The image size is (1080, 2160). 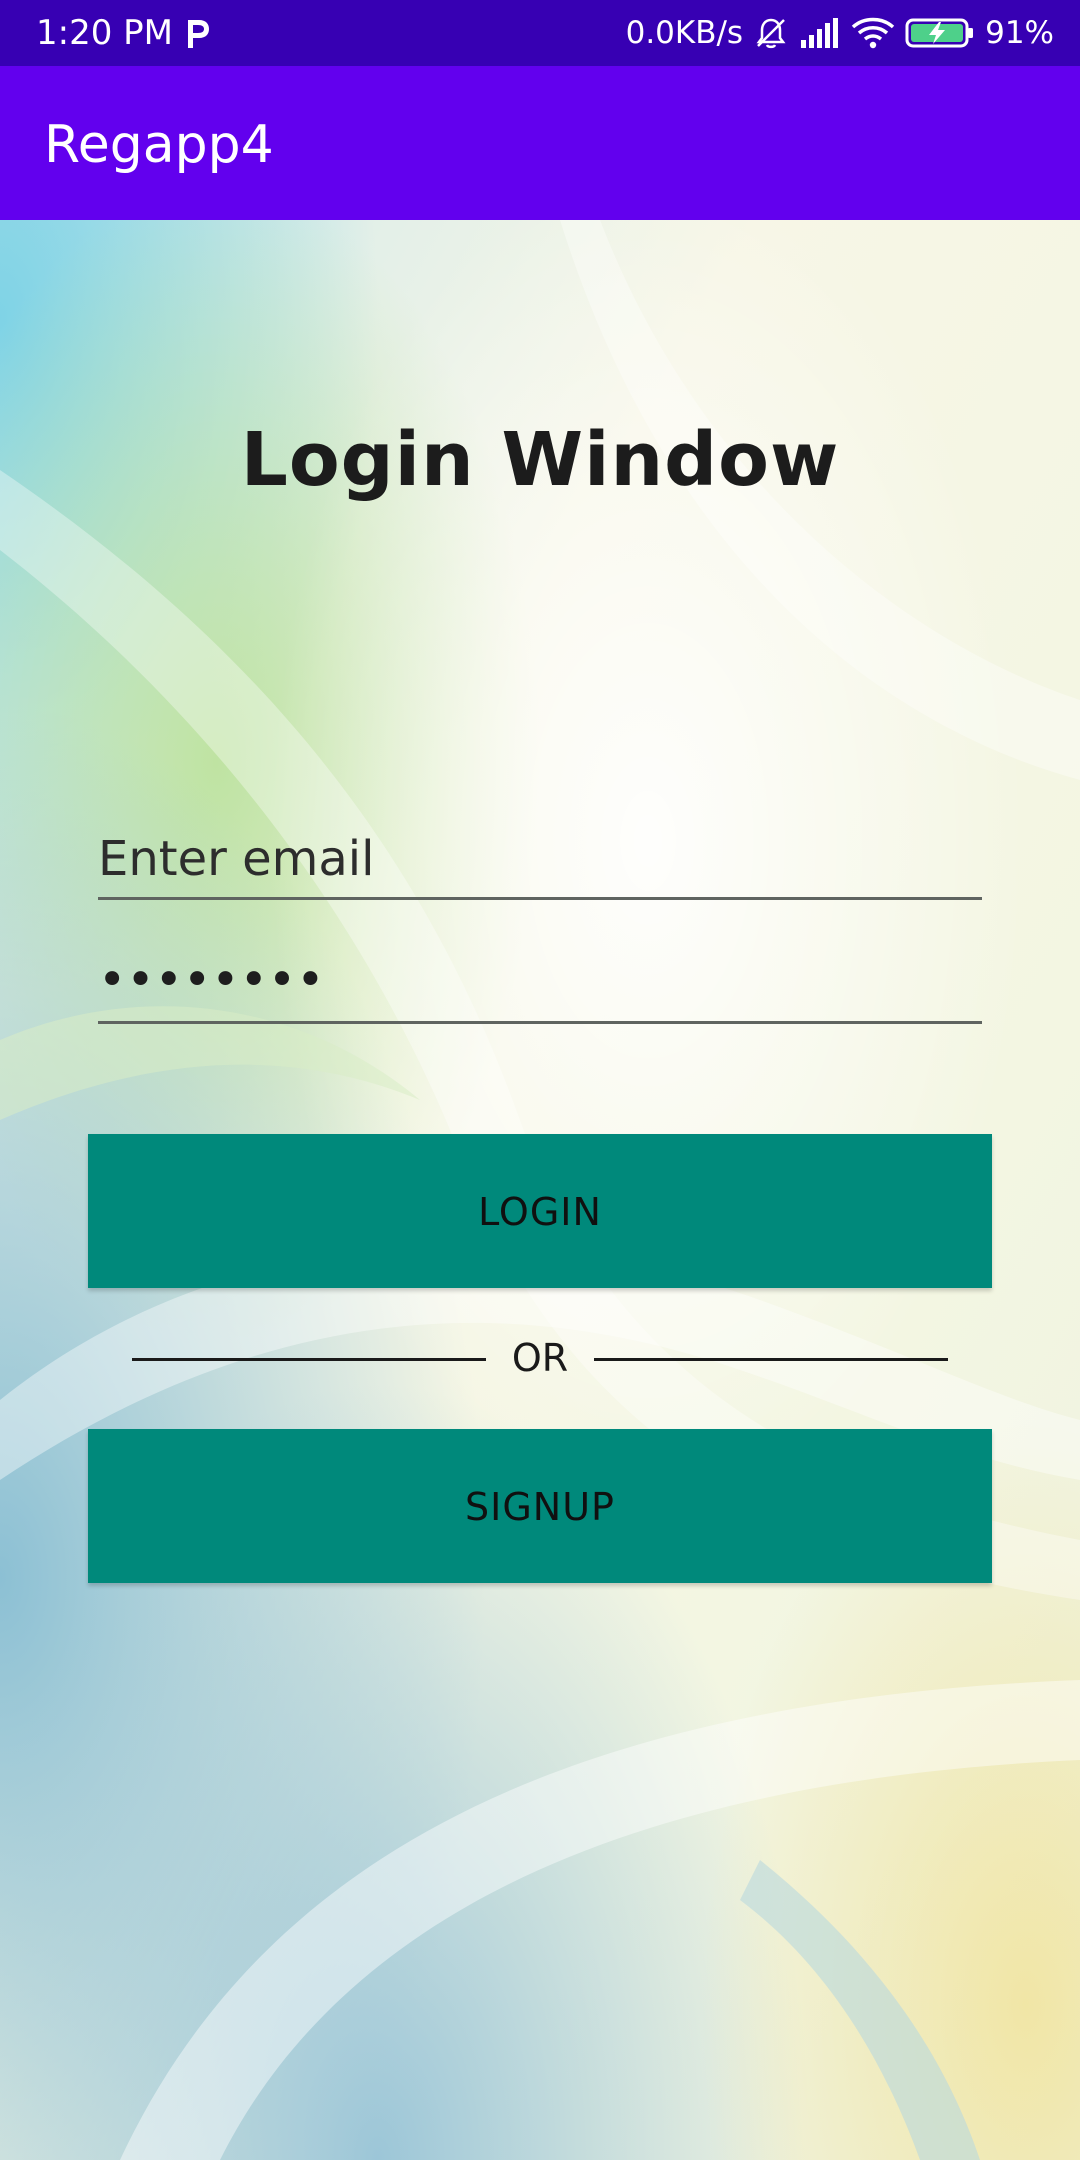 I want to click on status-icons: 0.0KB/s 91%, so click(x=840, y=33).